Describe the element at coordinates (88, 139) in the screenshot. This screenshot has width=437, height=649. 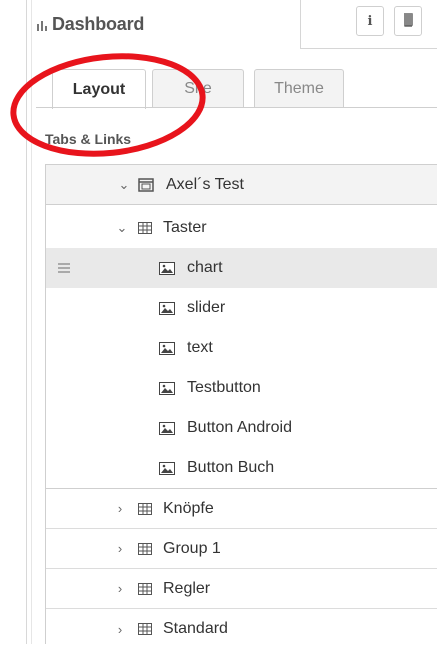
I see `section-heading: Tabs & Links` at that location.